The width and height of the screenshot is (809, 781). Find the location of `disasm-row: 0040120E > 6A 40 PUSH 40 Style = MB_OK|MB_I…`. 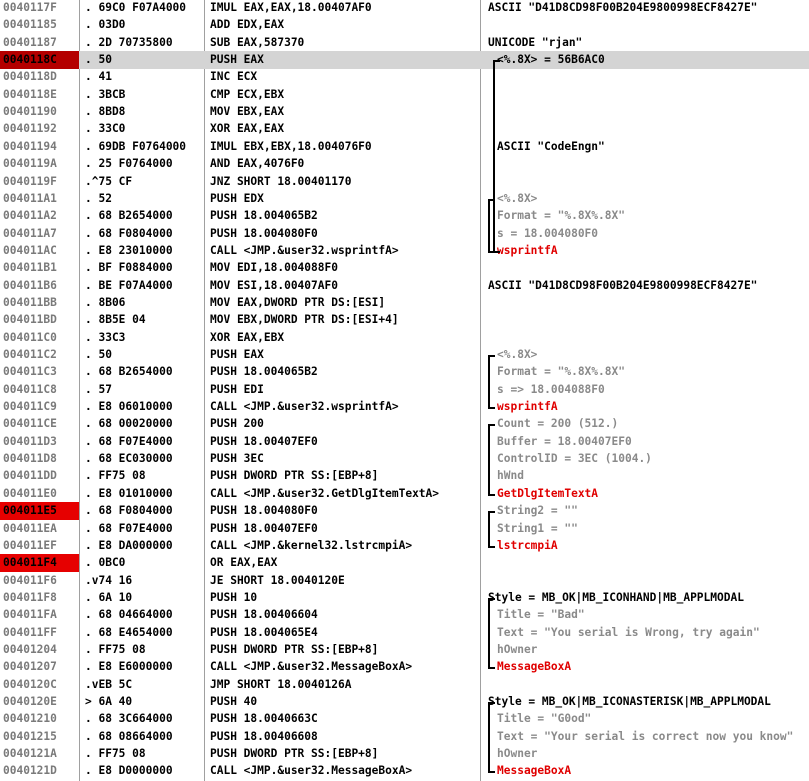

disasm-row: 0040120E > 6A 40 PUSH 40 Style = MB_OK|MB_I… is located at coordinates (404, 702).